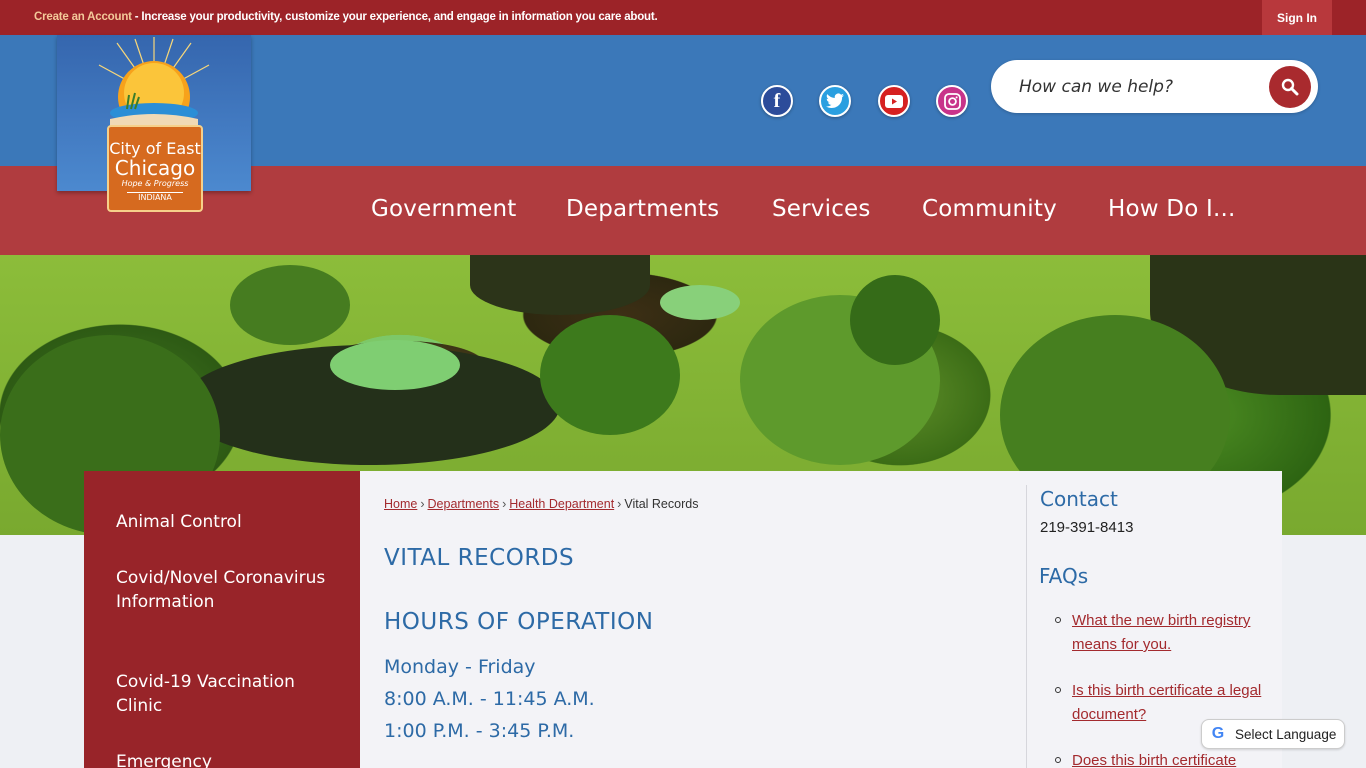 This screenshot has height=768, width=1366. I want to click on sidebar-item-covid-info: Covid/Novel Coronavirus Information, so click(226, 590).